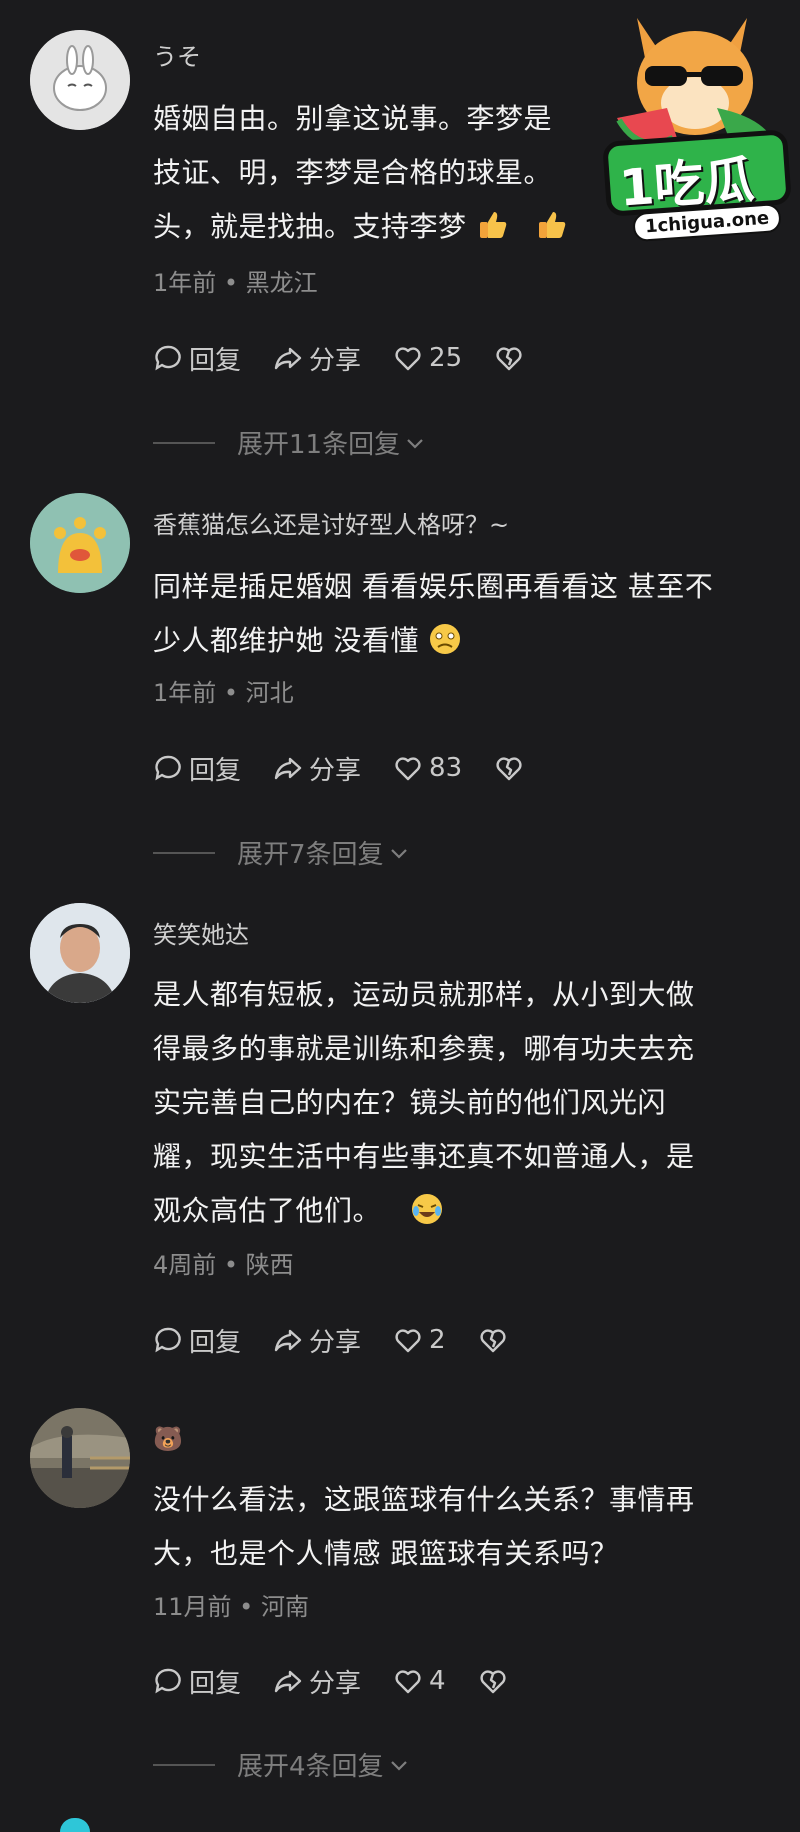 The width and height of the screenshot is (800, 1832). Describe the element at coordinates (386, 1553) in the screenshot. I see `comment-line: 大，也是个人情感 跟篮球有关系吗？` at that location.